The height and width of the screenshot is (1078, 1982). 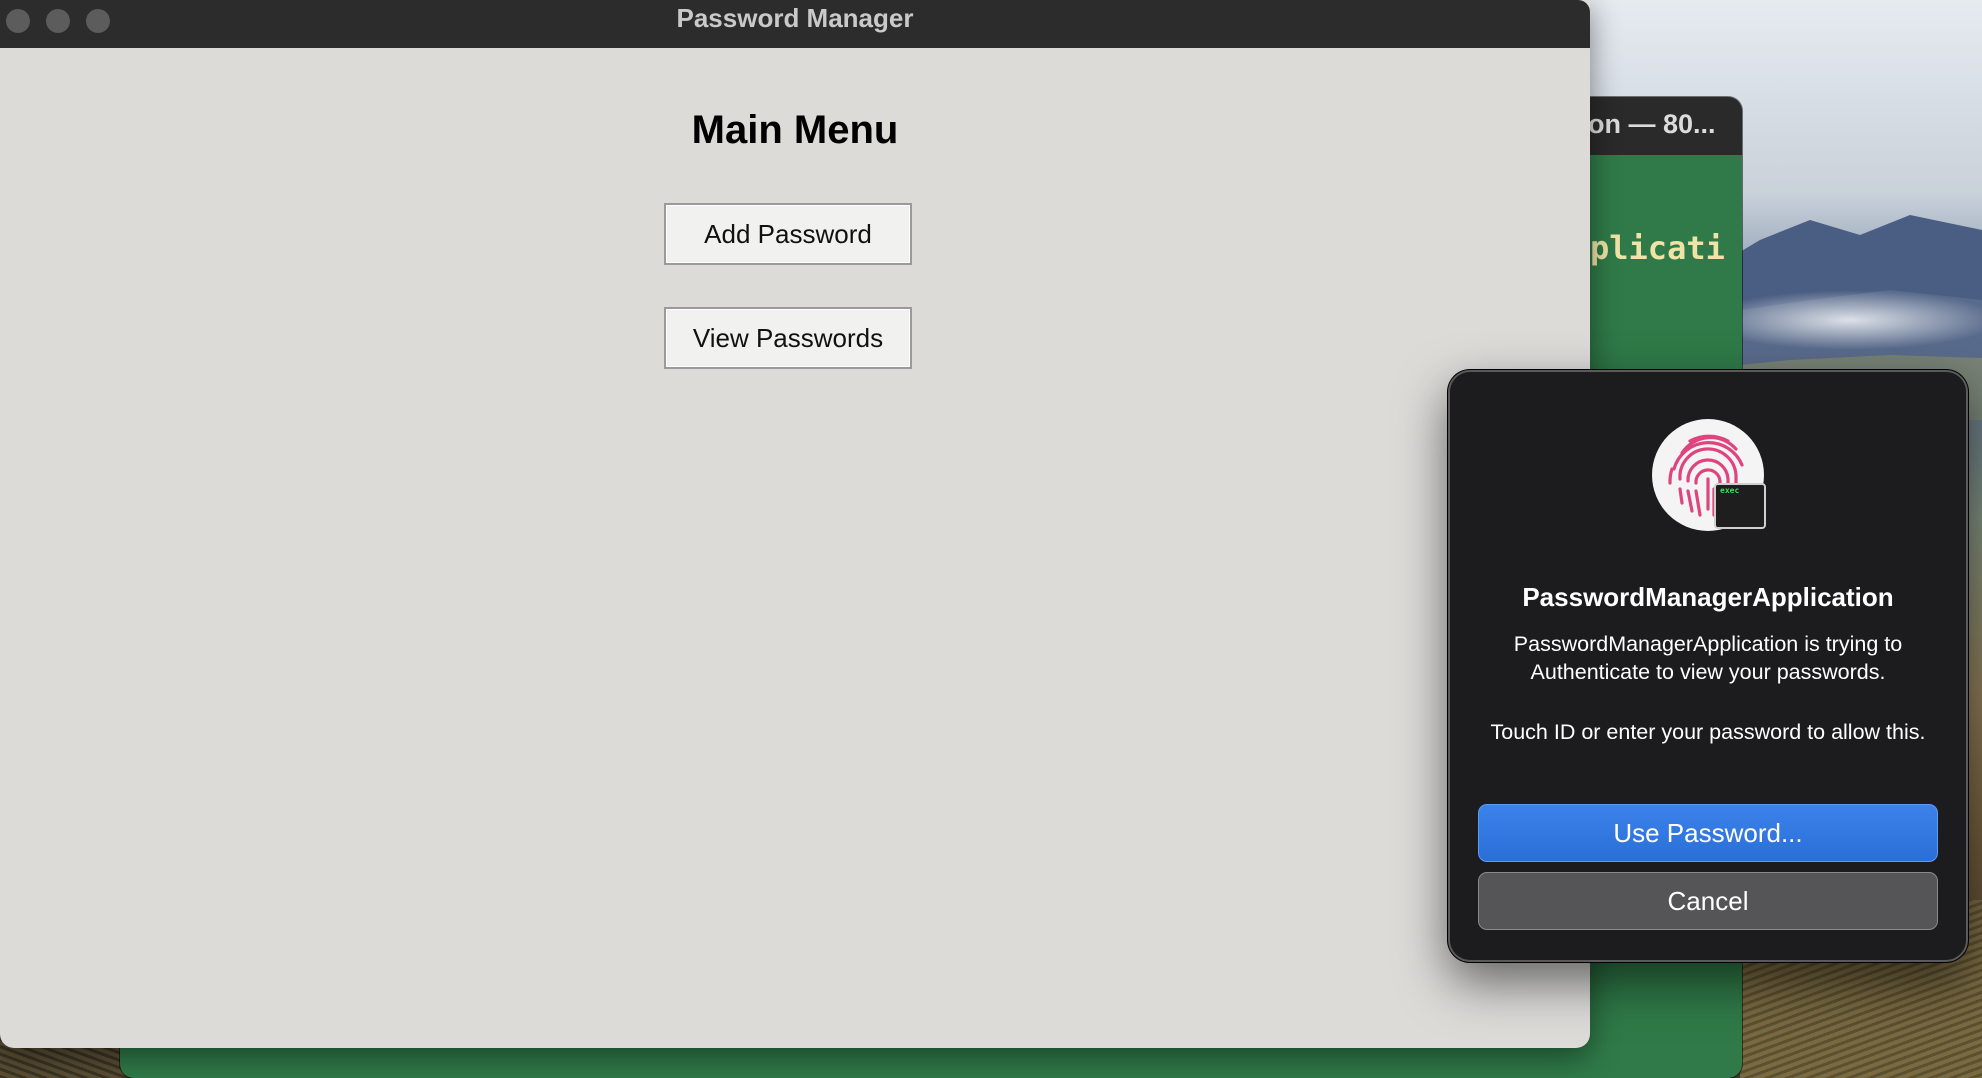 I want to click on touch-id-icon-group: exec, so click(x=1709, y=475).